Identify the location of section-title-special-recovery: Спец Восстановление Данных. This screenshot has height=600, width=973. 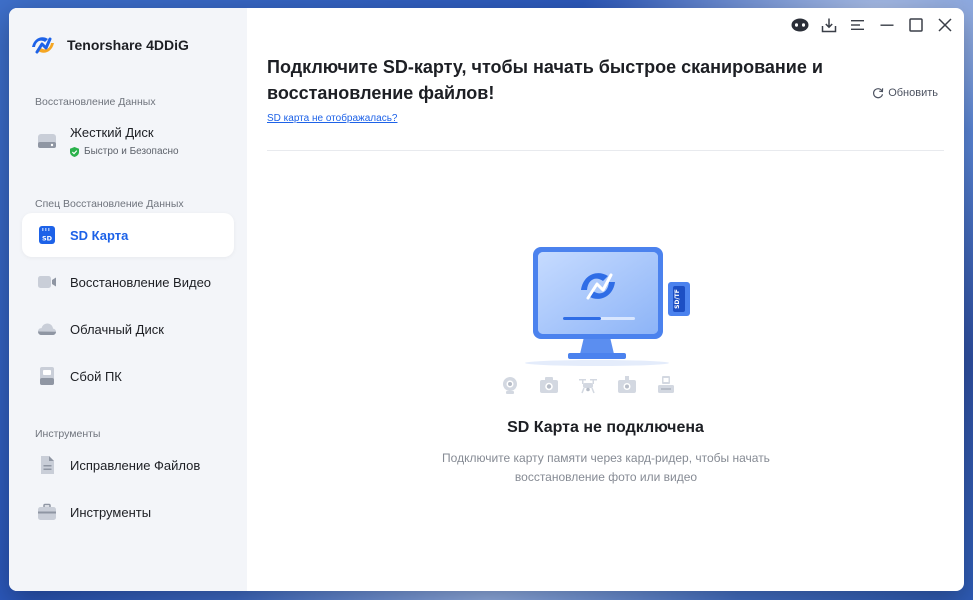
(109, 204).